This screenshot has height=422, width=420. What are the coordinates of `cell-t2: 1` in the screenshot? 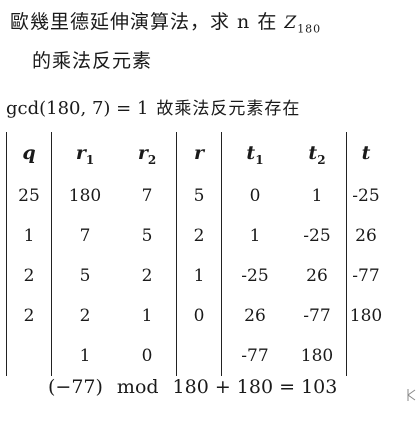 It's located at (317, 196).